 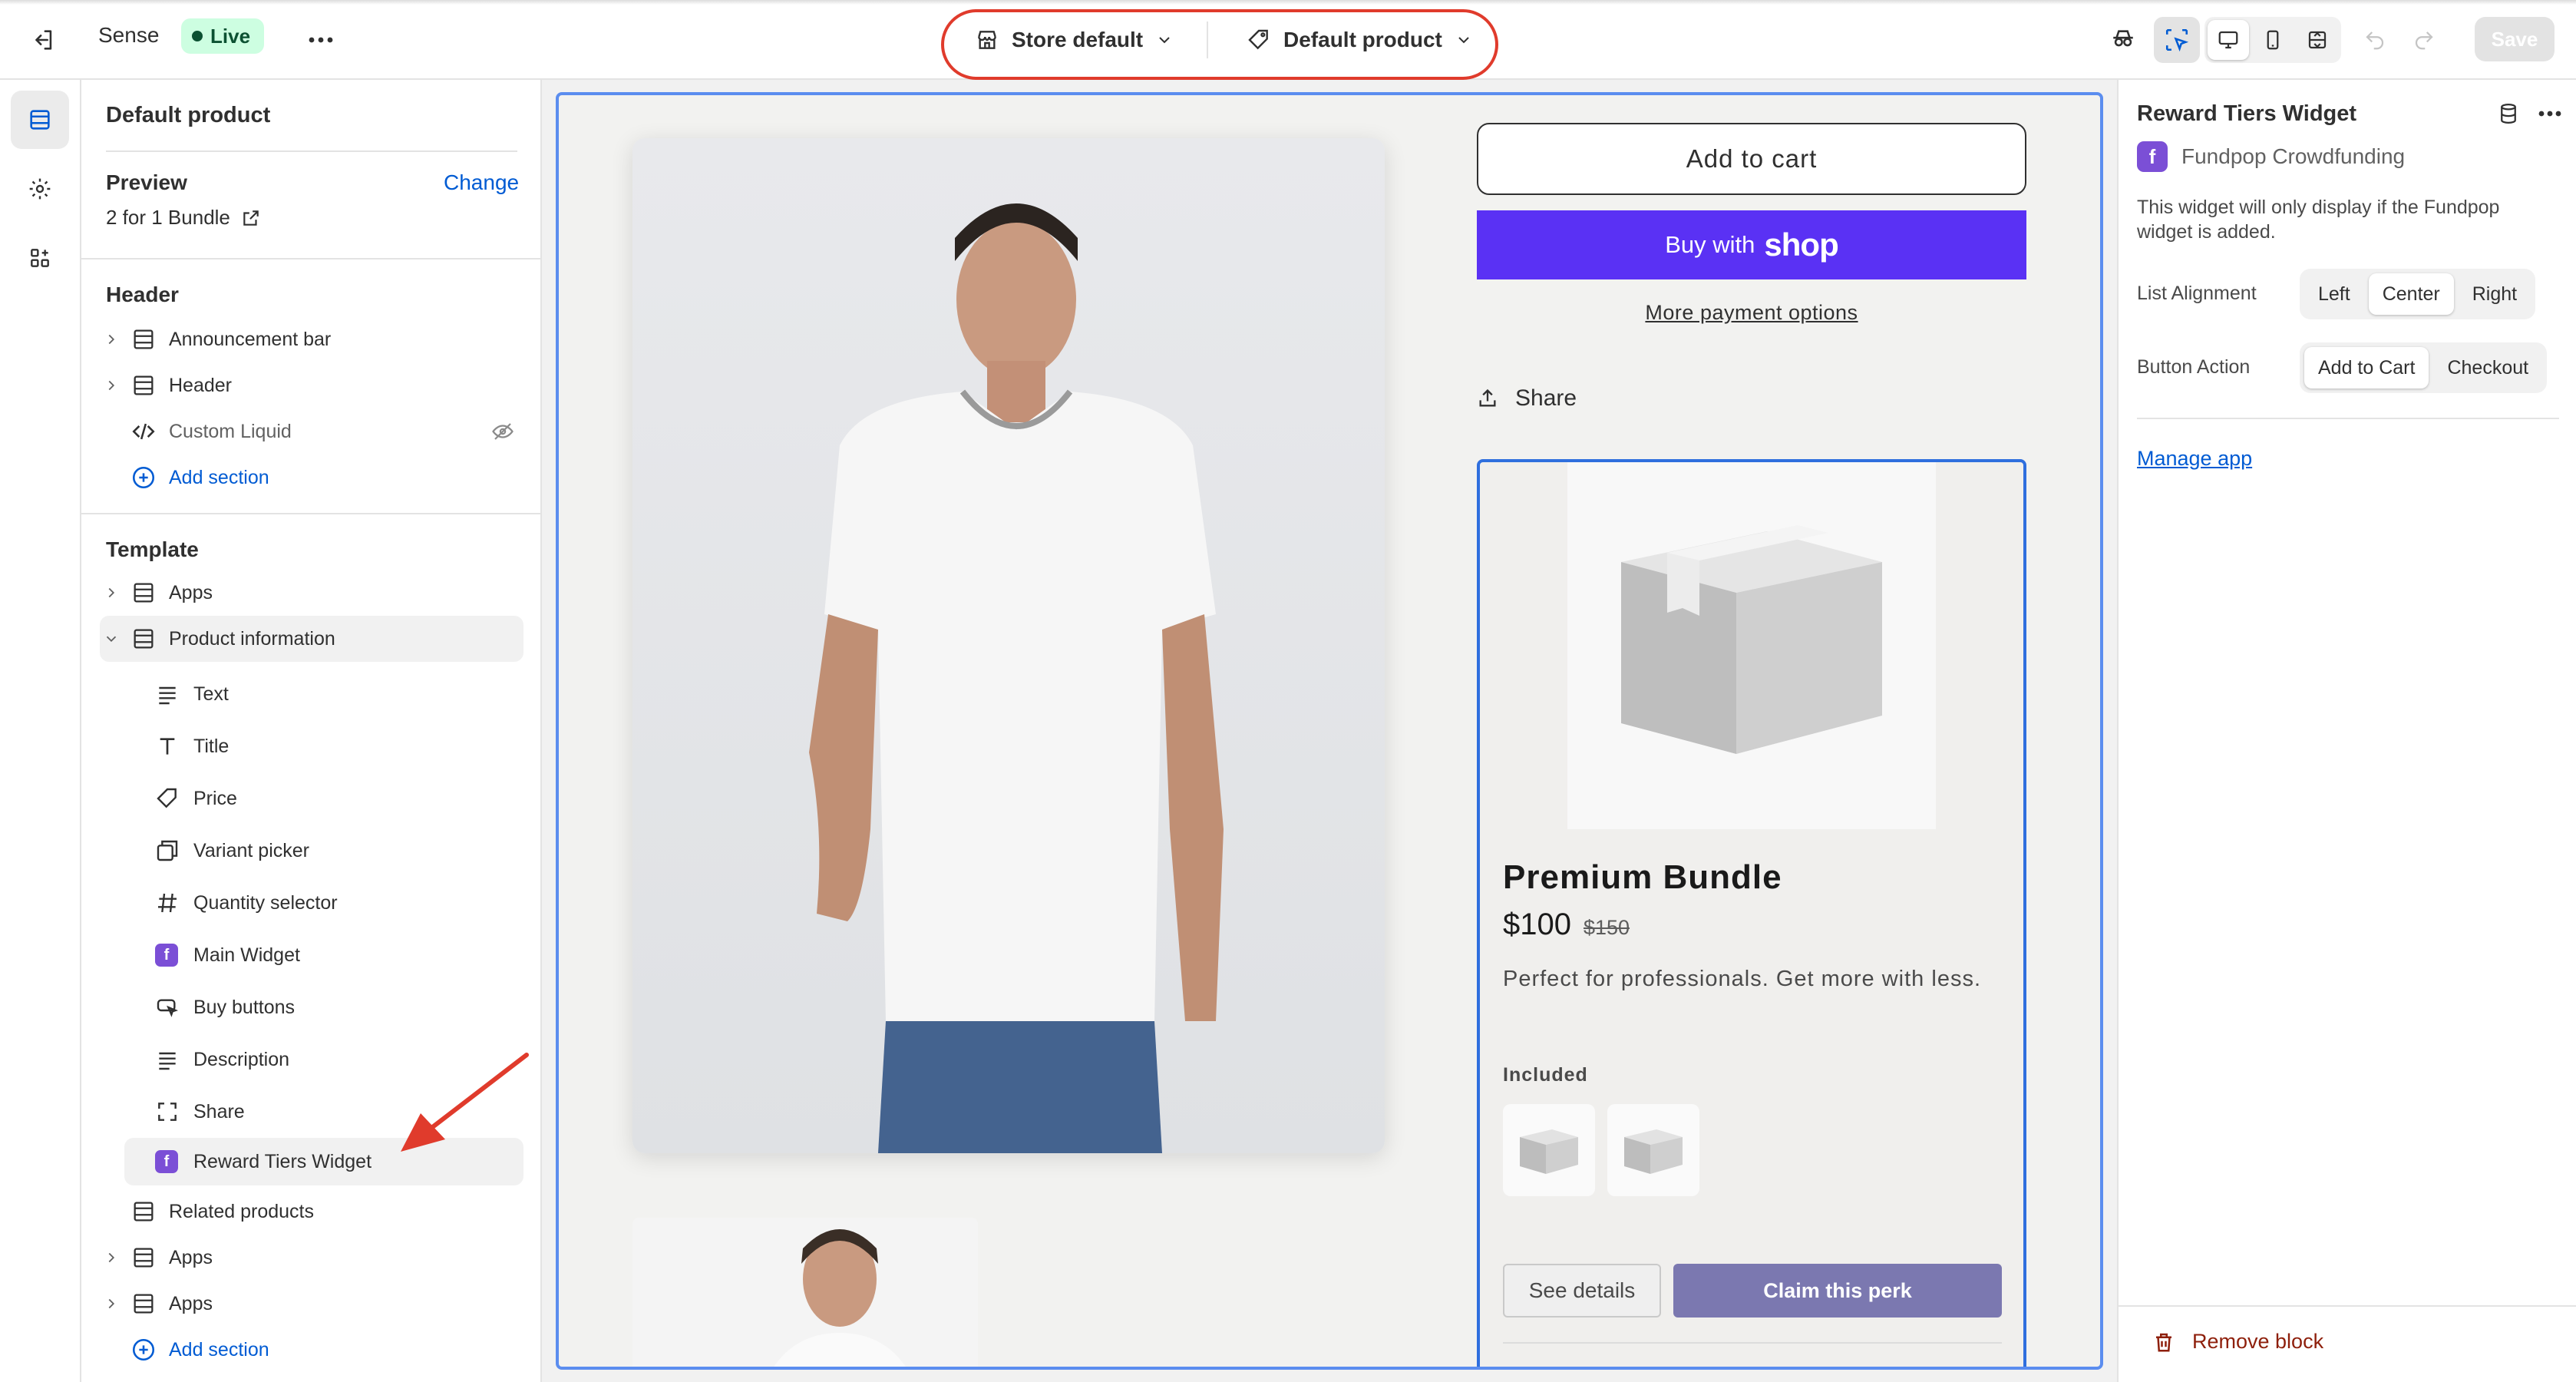 I want to click on price-current: $100, so click(x=1537, y=924).